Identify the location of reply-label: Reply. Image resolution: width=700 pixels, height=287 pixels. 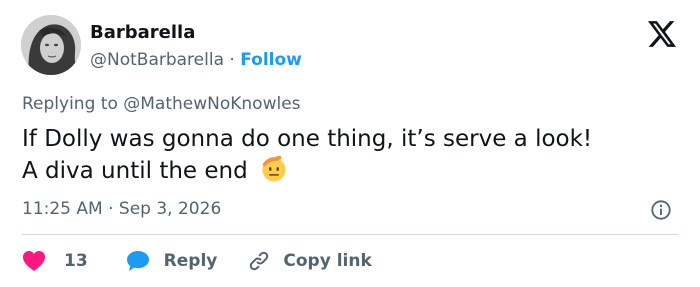
(190, 261).